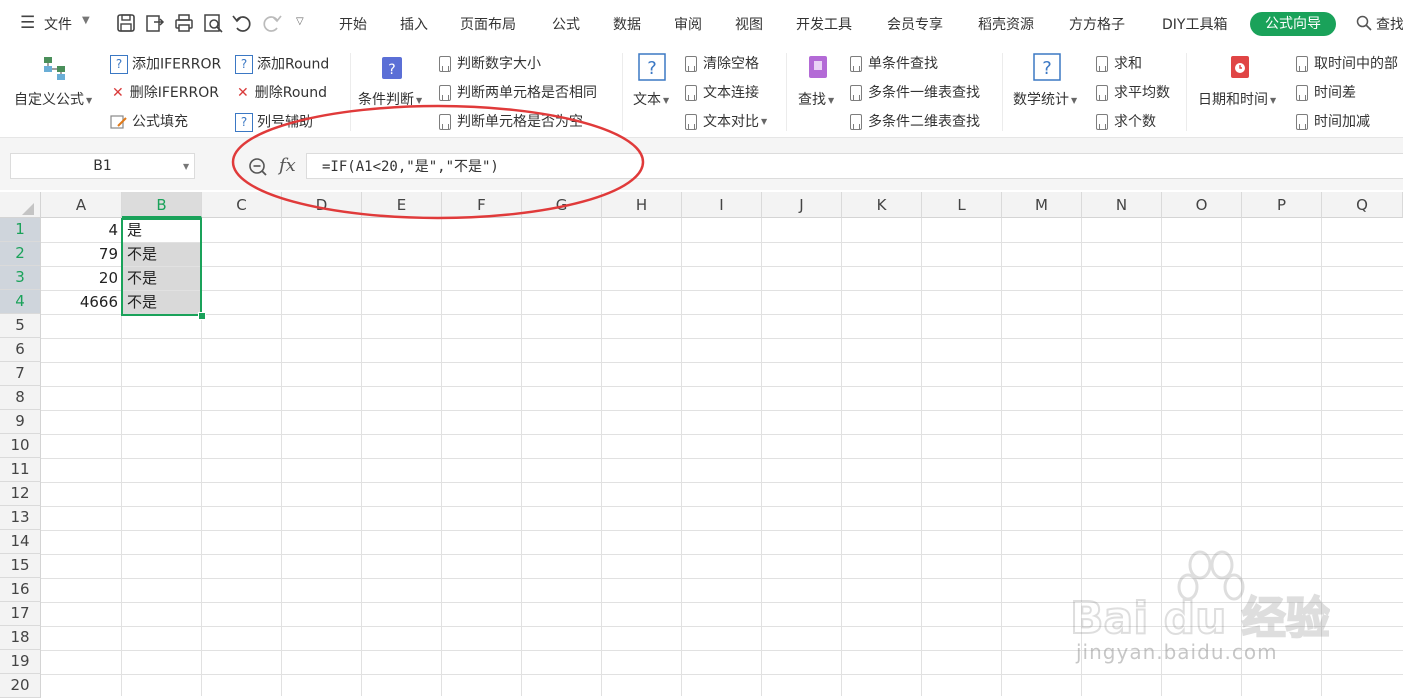 Image resolution: width=1403 pixels, height=698 pixels. What do you see at coordinates (282, 93) in the screenshot?
I see `delete-round-button: ✕ 删除Round` at bounding box center [282, 93].